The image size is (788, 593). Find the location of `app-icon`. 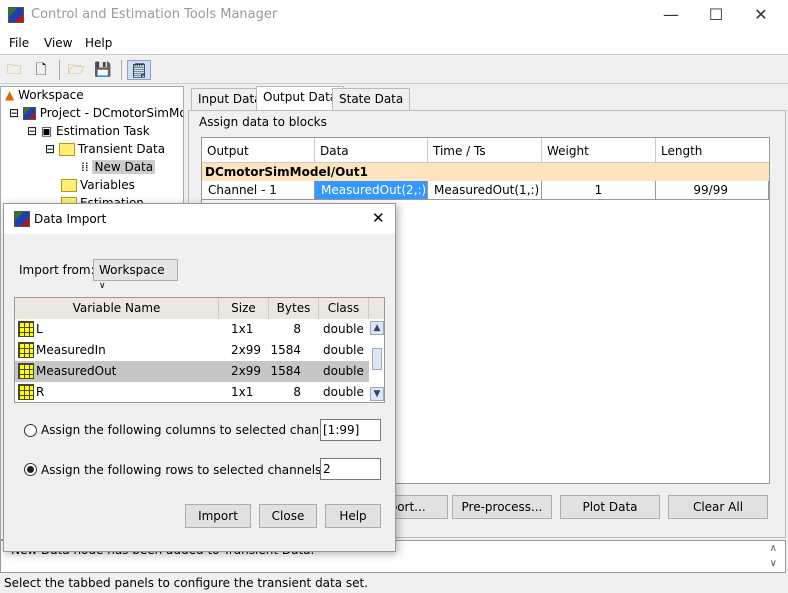

app-icon is located at coordinates (16, 15).